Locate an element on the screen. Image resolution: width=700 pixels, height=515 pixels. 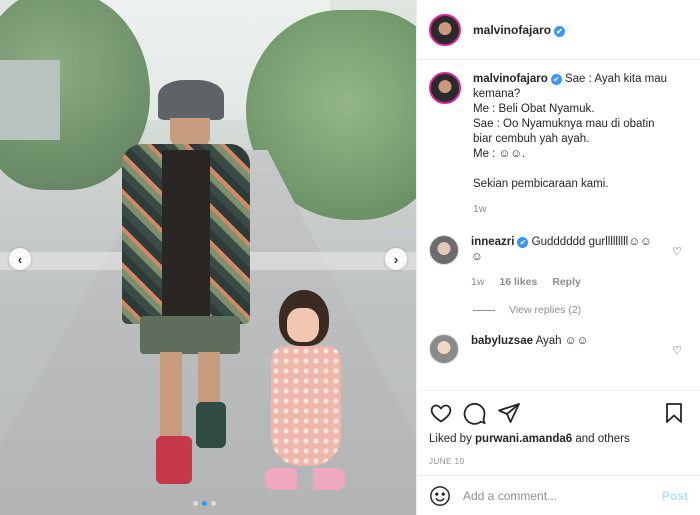
photo-girl is located at coordinates (307, 395).